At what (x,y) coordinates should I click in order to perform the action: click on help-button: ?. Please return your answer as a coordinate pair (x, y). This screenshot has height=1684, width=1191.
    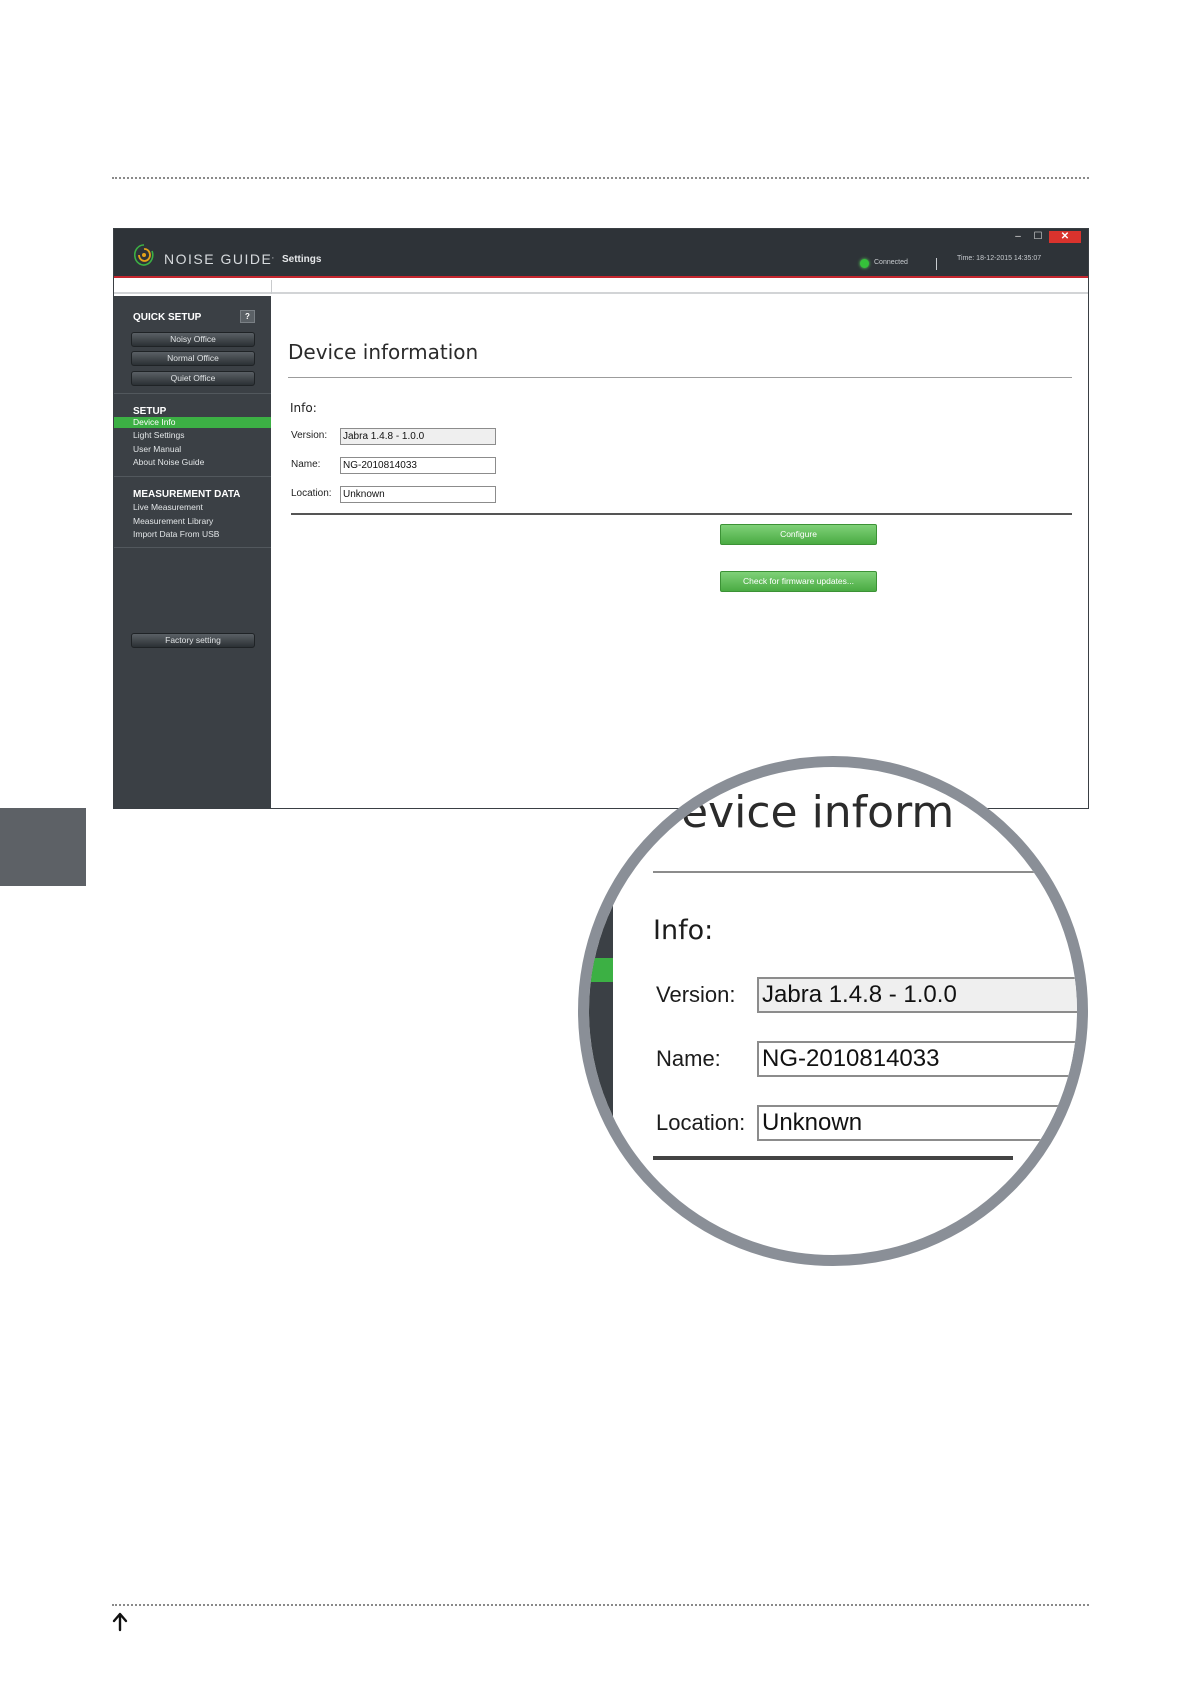
    Looking at the image, I should click on (247, 316).